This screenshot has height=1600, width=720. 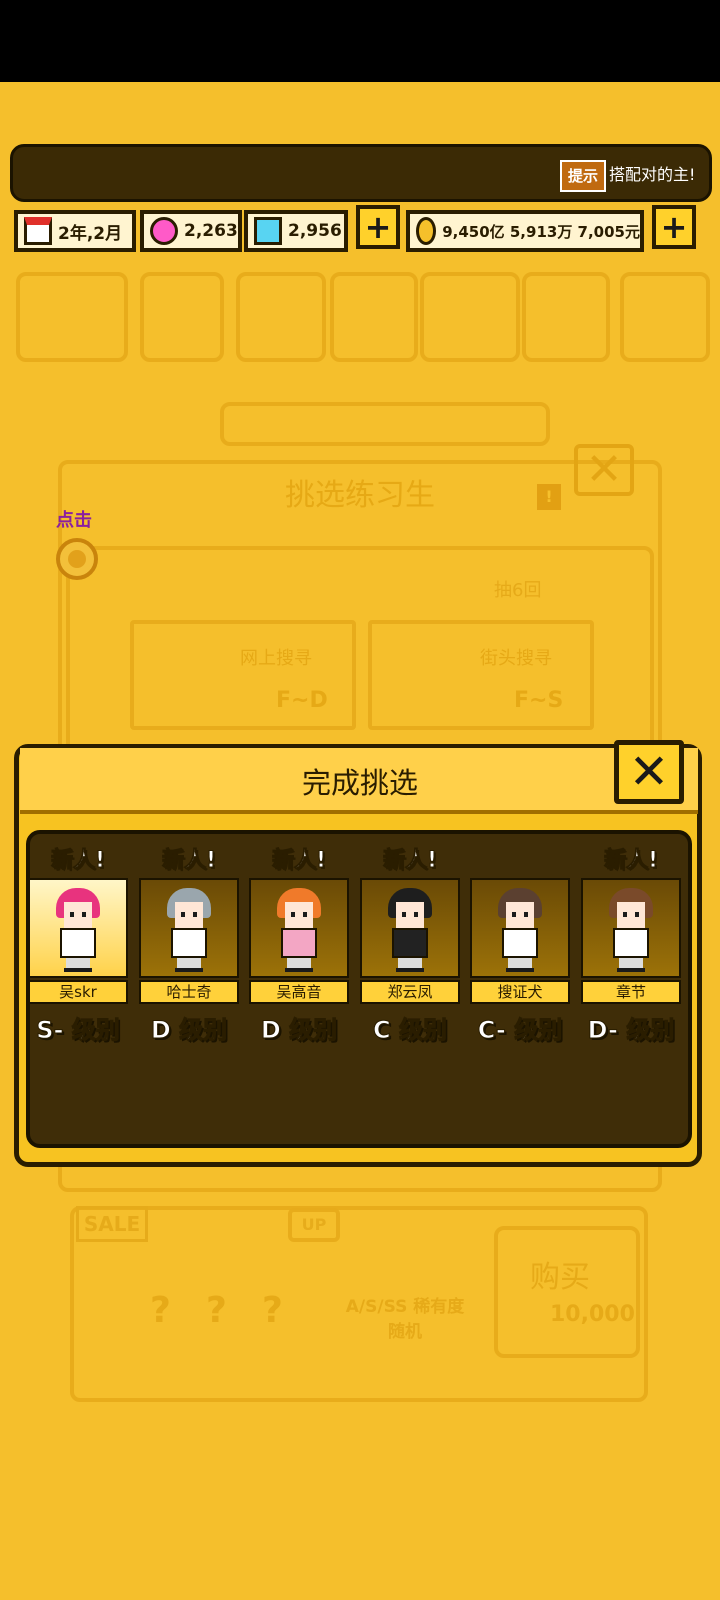 What do you see at coordinates (631, 992) in the screenshot?
I see `trainee-name: 章节` at bounding box center [631, 992].